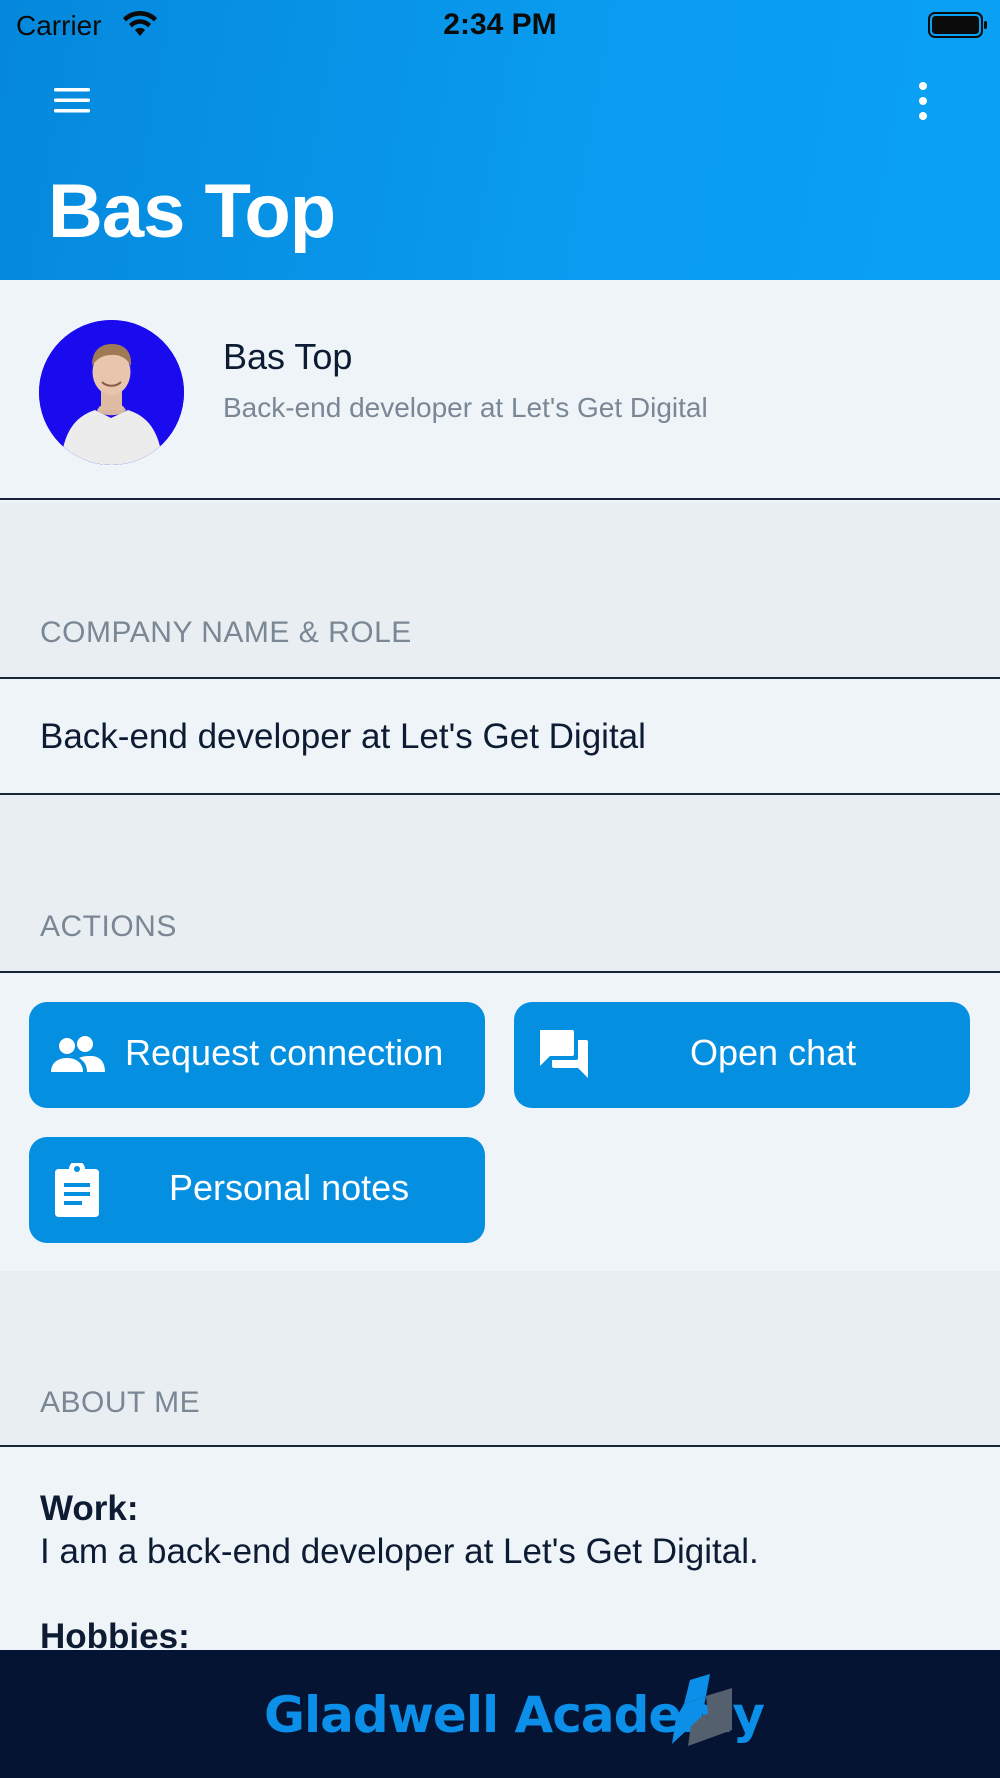 The width and height of the screenshot is (1000, 1778). Describe the element at coordinates (465, 407) in the screenshot. I see `profile-subtitle: Back-end developer at Let's Get Digital` at that location.